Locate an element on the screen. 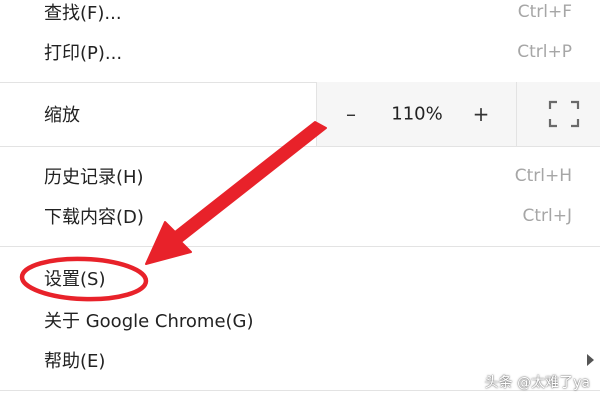 The width and height of the screenshot is (600, 400). zoom-label: 缩放 is located at coordinates (62, 115).